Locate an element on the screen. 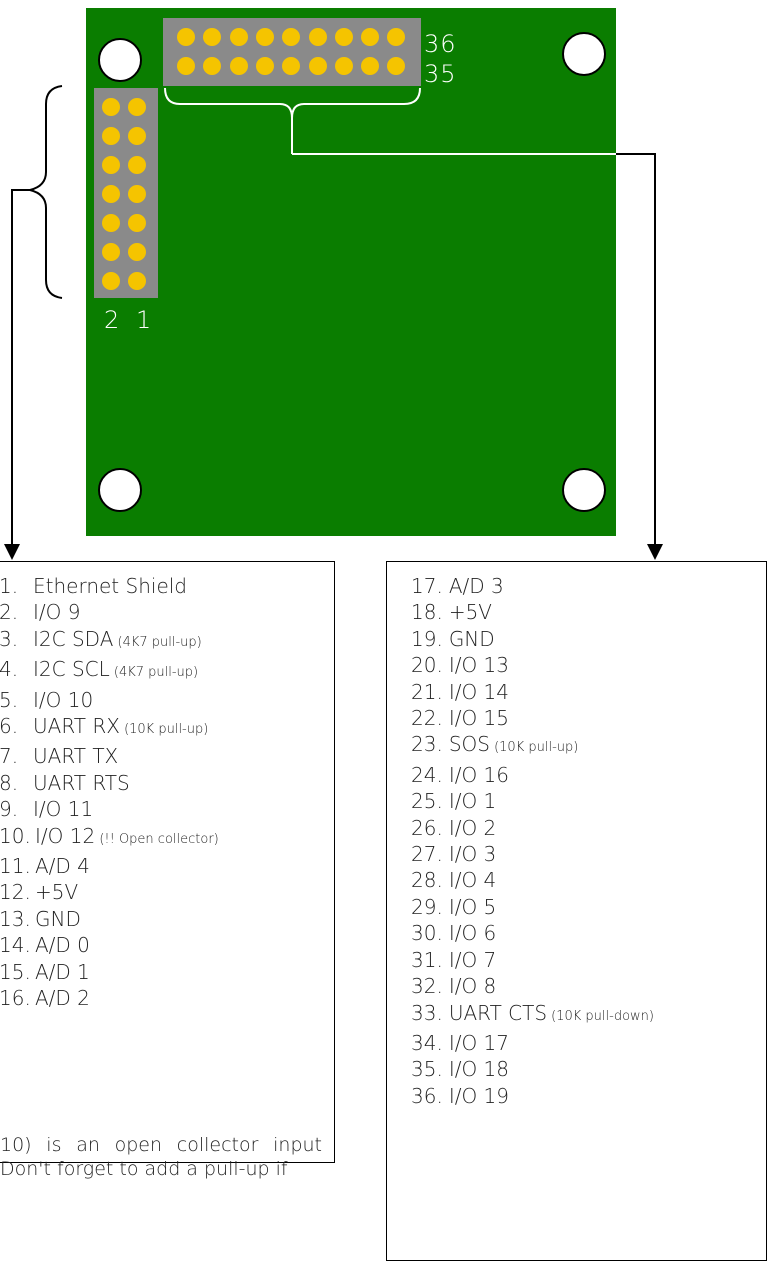  pin-name: Ethernet Shield is located at coordinates (110, 586).